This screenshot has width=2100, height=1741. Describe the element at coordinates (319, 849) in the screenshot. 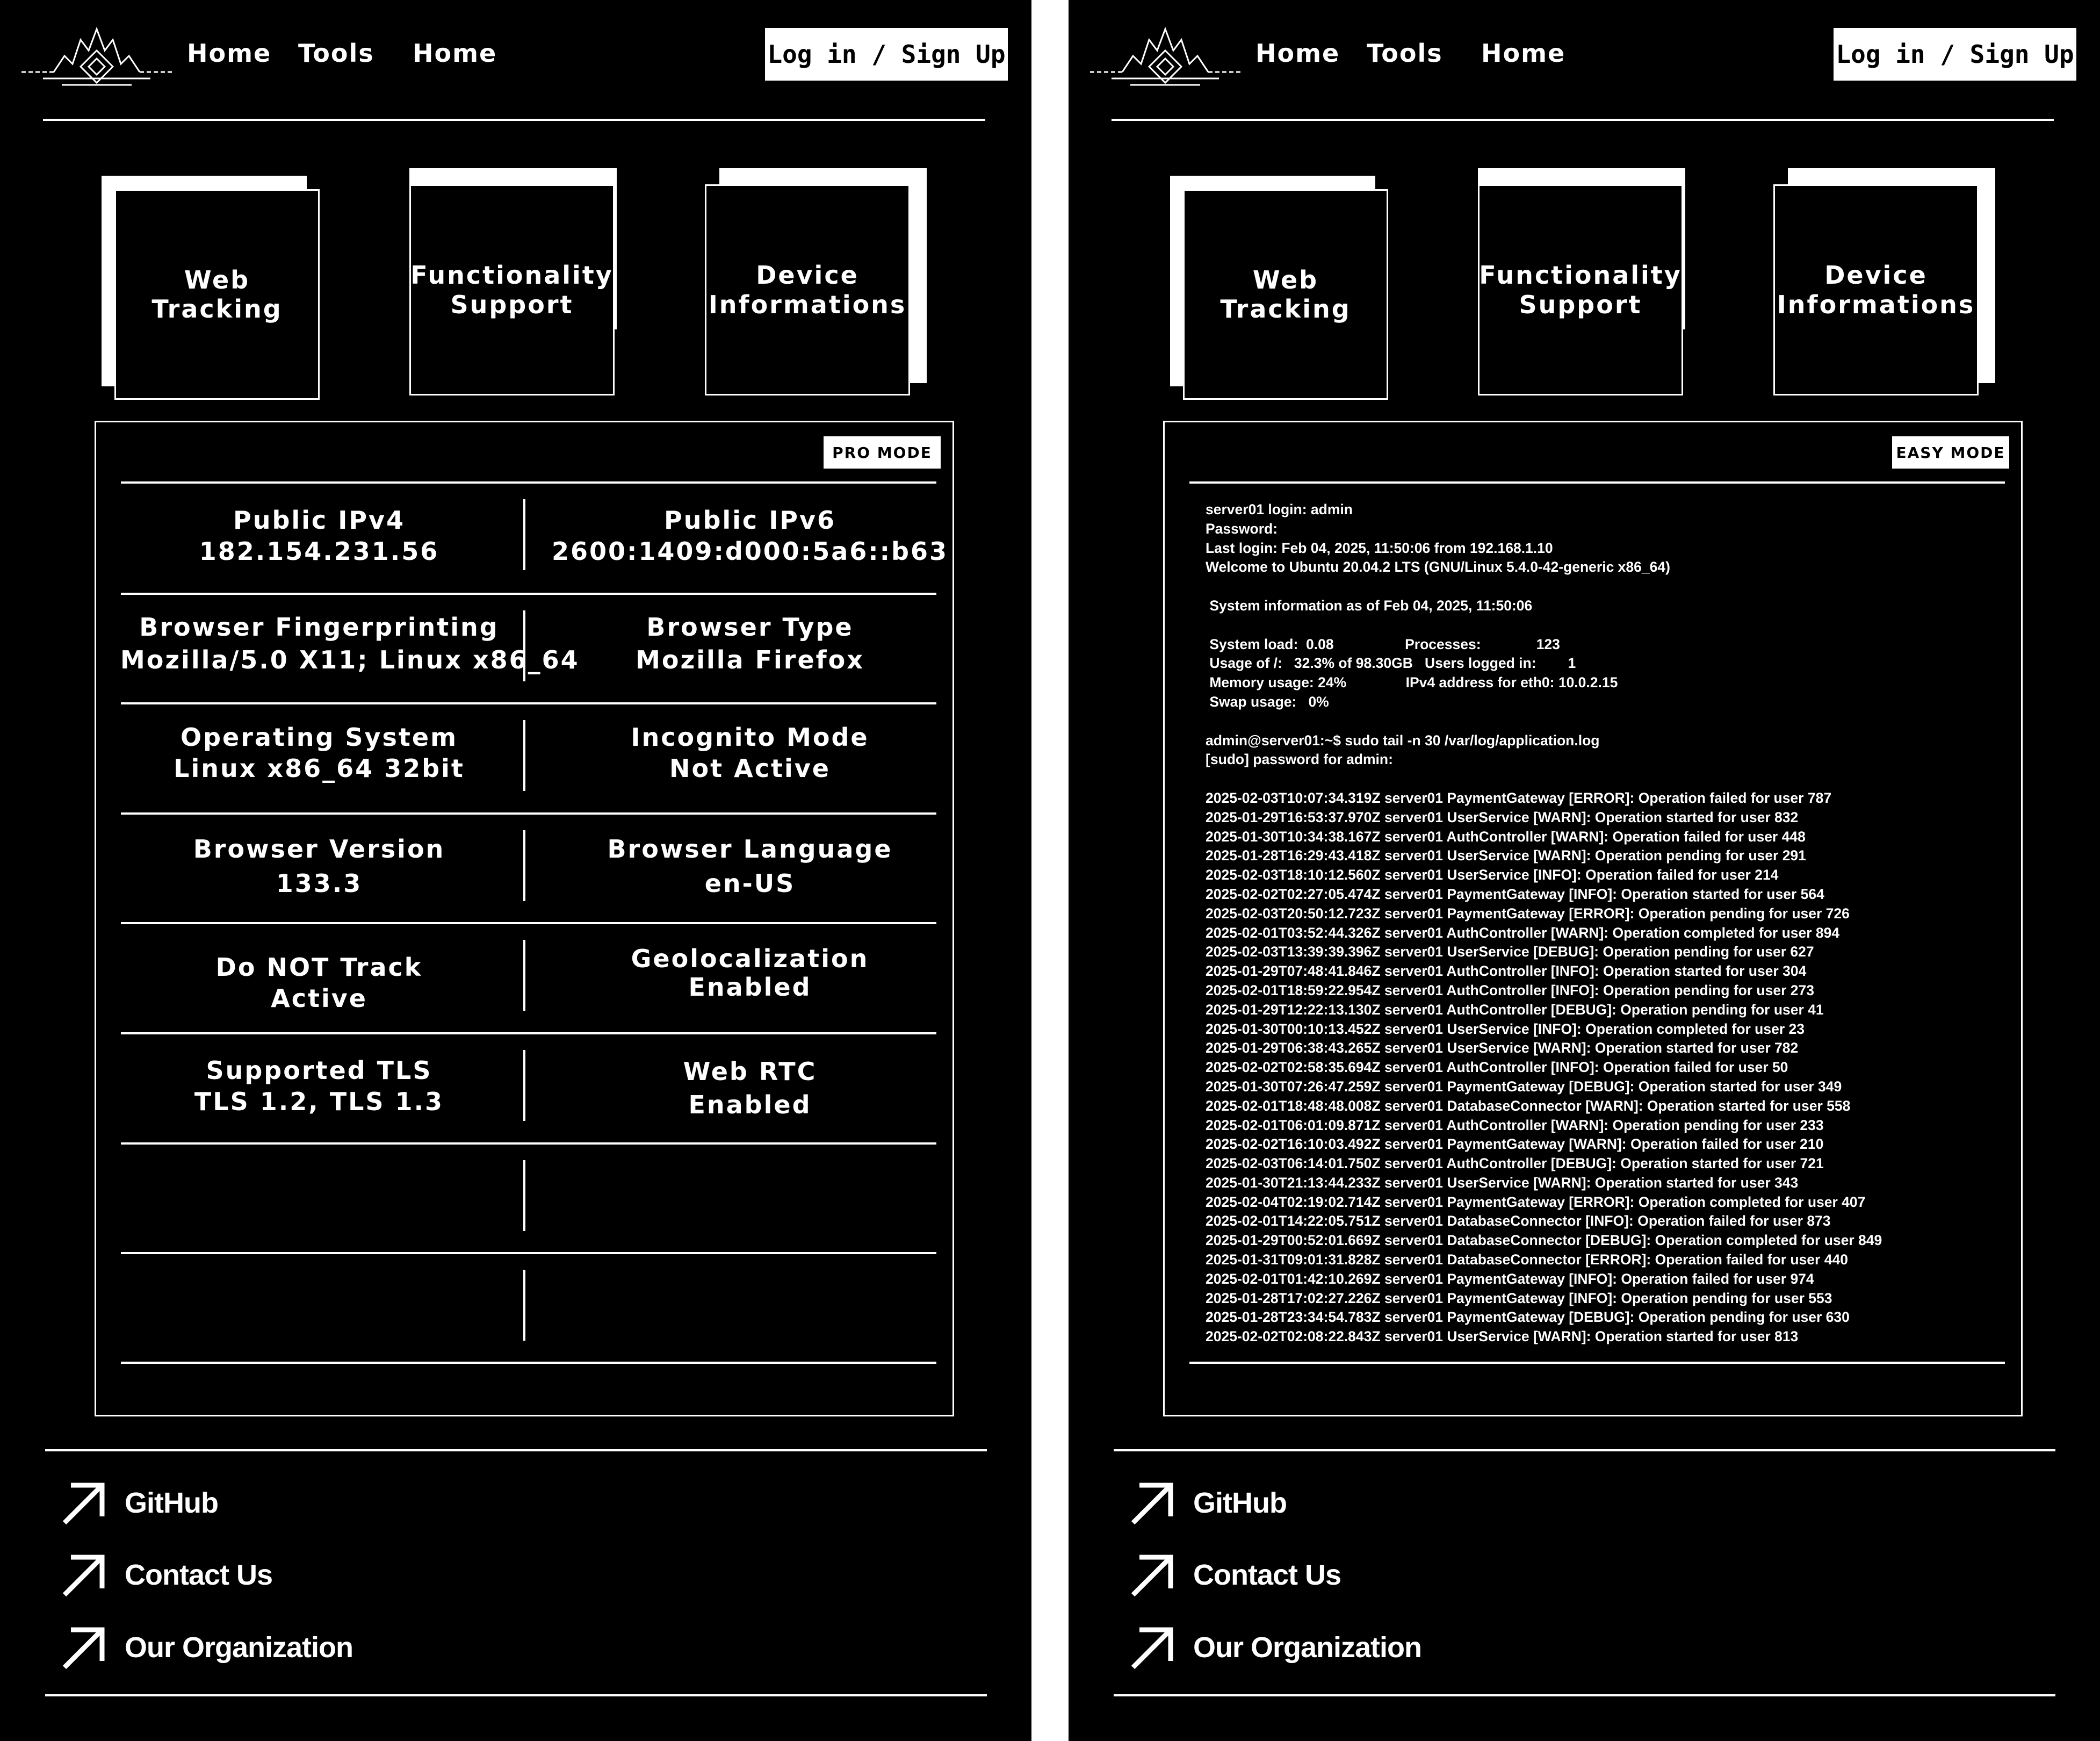

I see `info-label: Browser Version` at that location.